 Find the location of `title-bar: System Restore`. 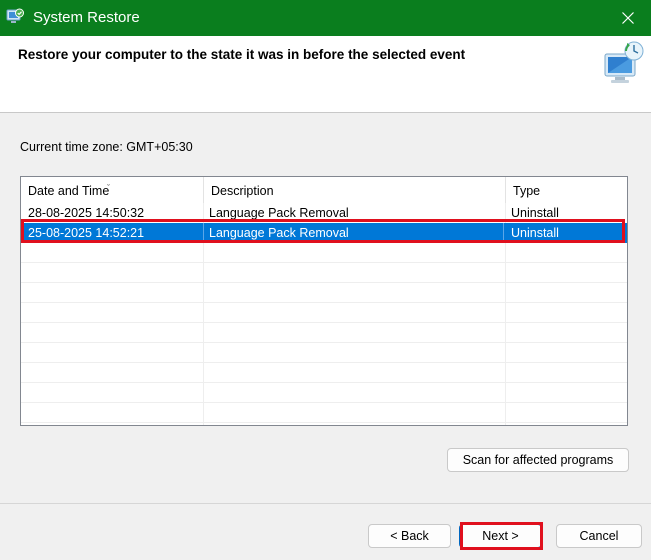

title-bar: System Restore is located at coordinates (325, 18).